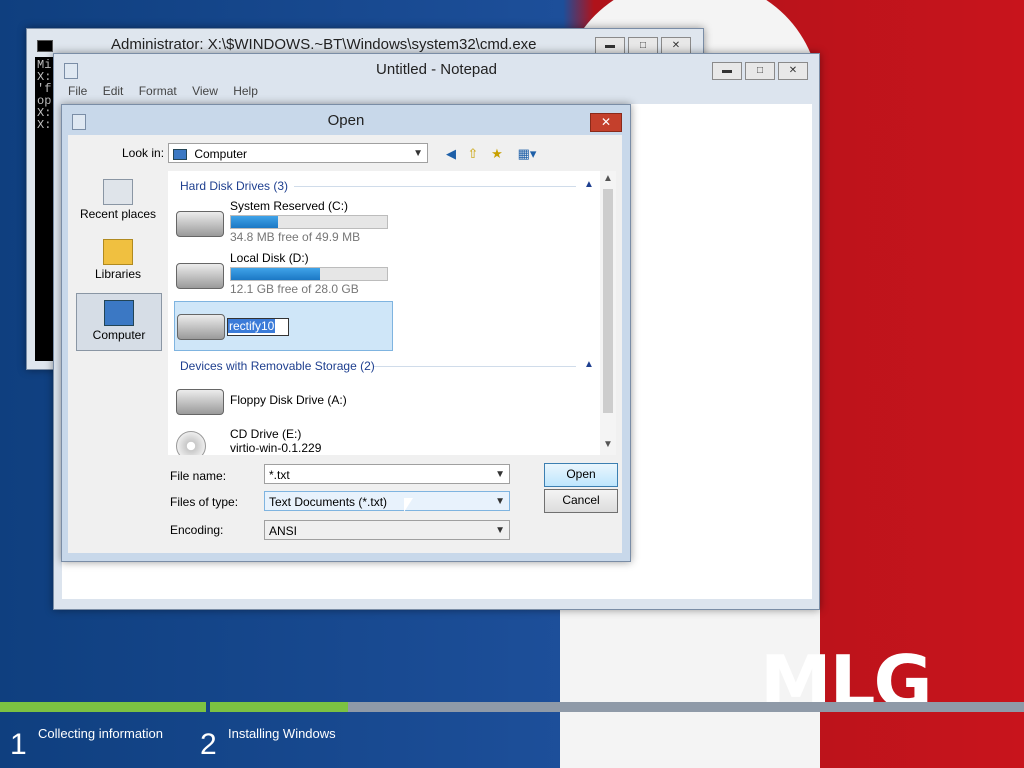 The height and width of the screenshot is (768, 1024). Describe the element at coordinates (205, 91) in the screenshot. I see `menu-view: View` at that location.